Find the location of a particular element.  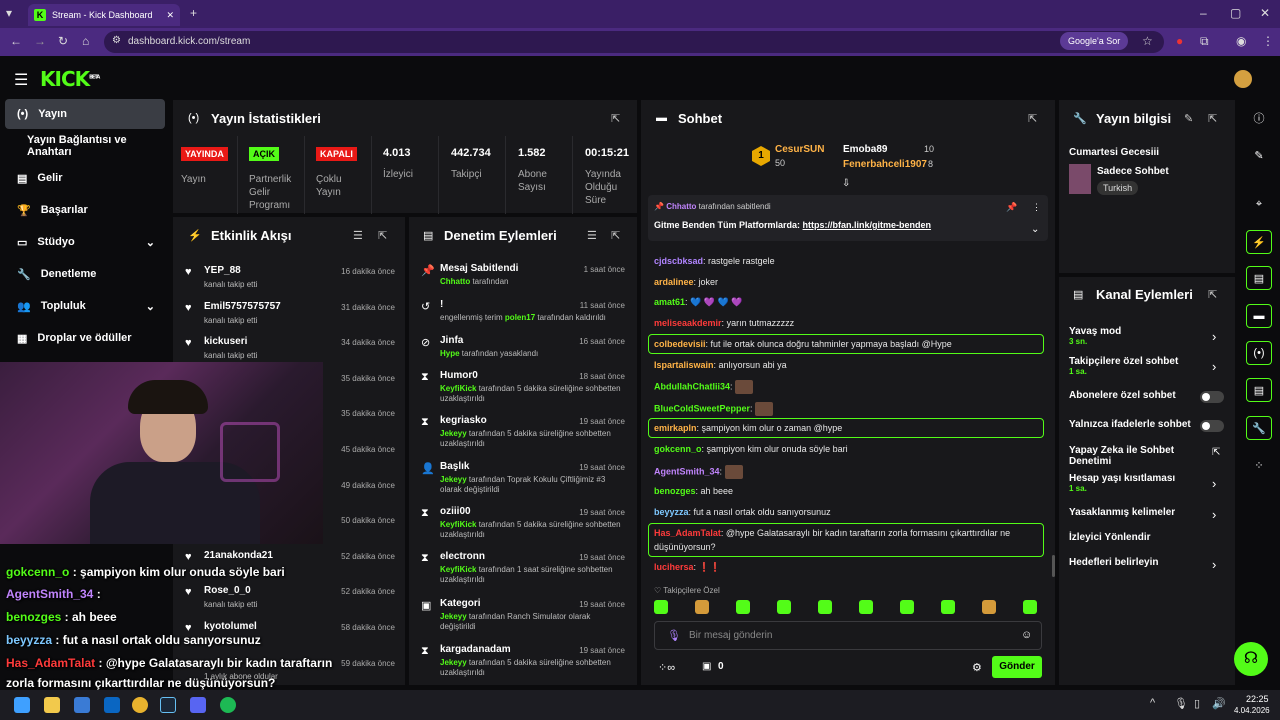

channel-action-item: Yasaklanmış kelimeler is located at coordinates (1131, 512).